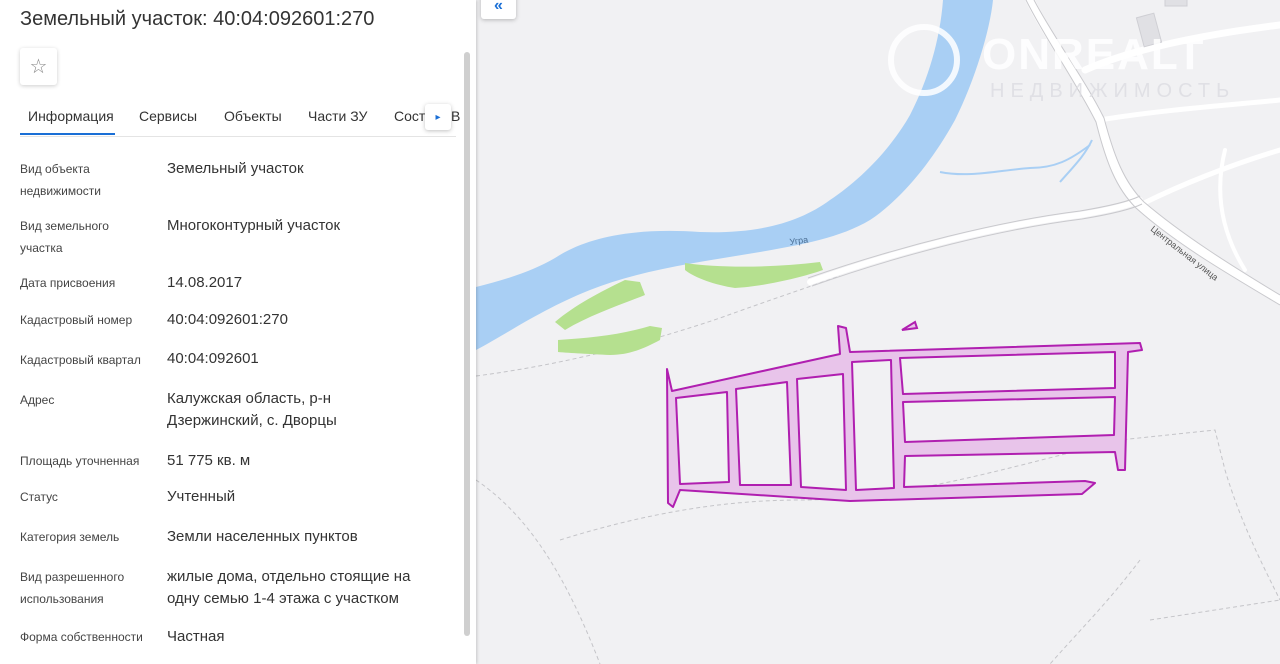 The width and height of the screenshot is (1280, 664). Describe the element at coordinates (253, 116) in the screenshot. I see `tab-objects: Объекты` at that location.